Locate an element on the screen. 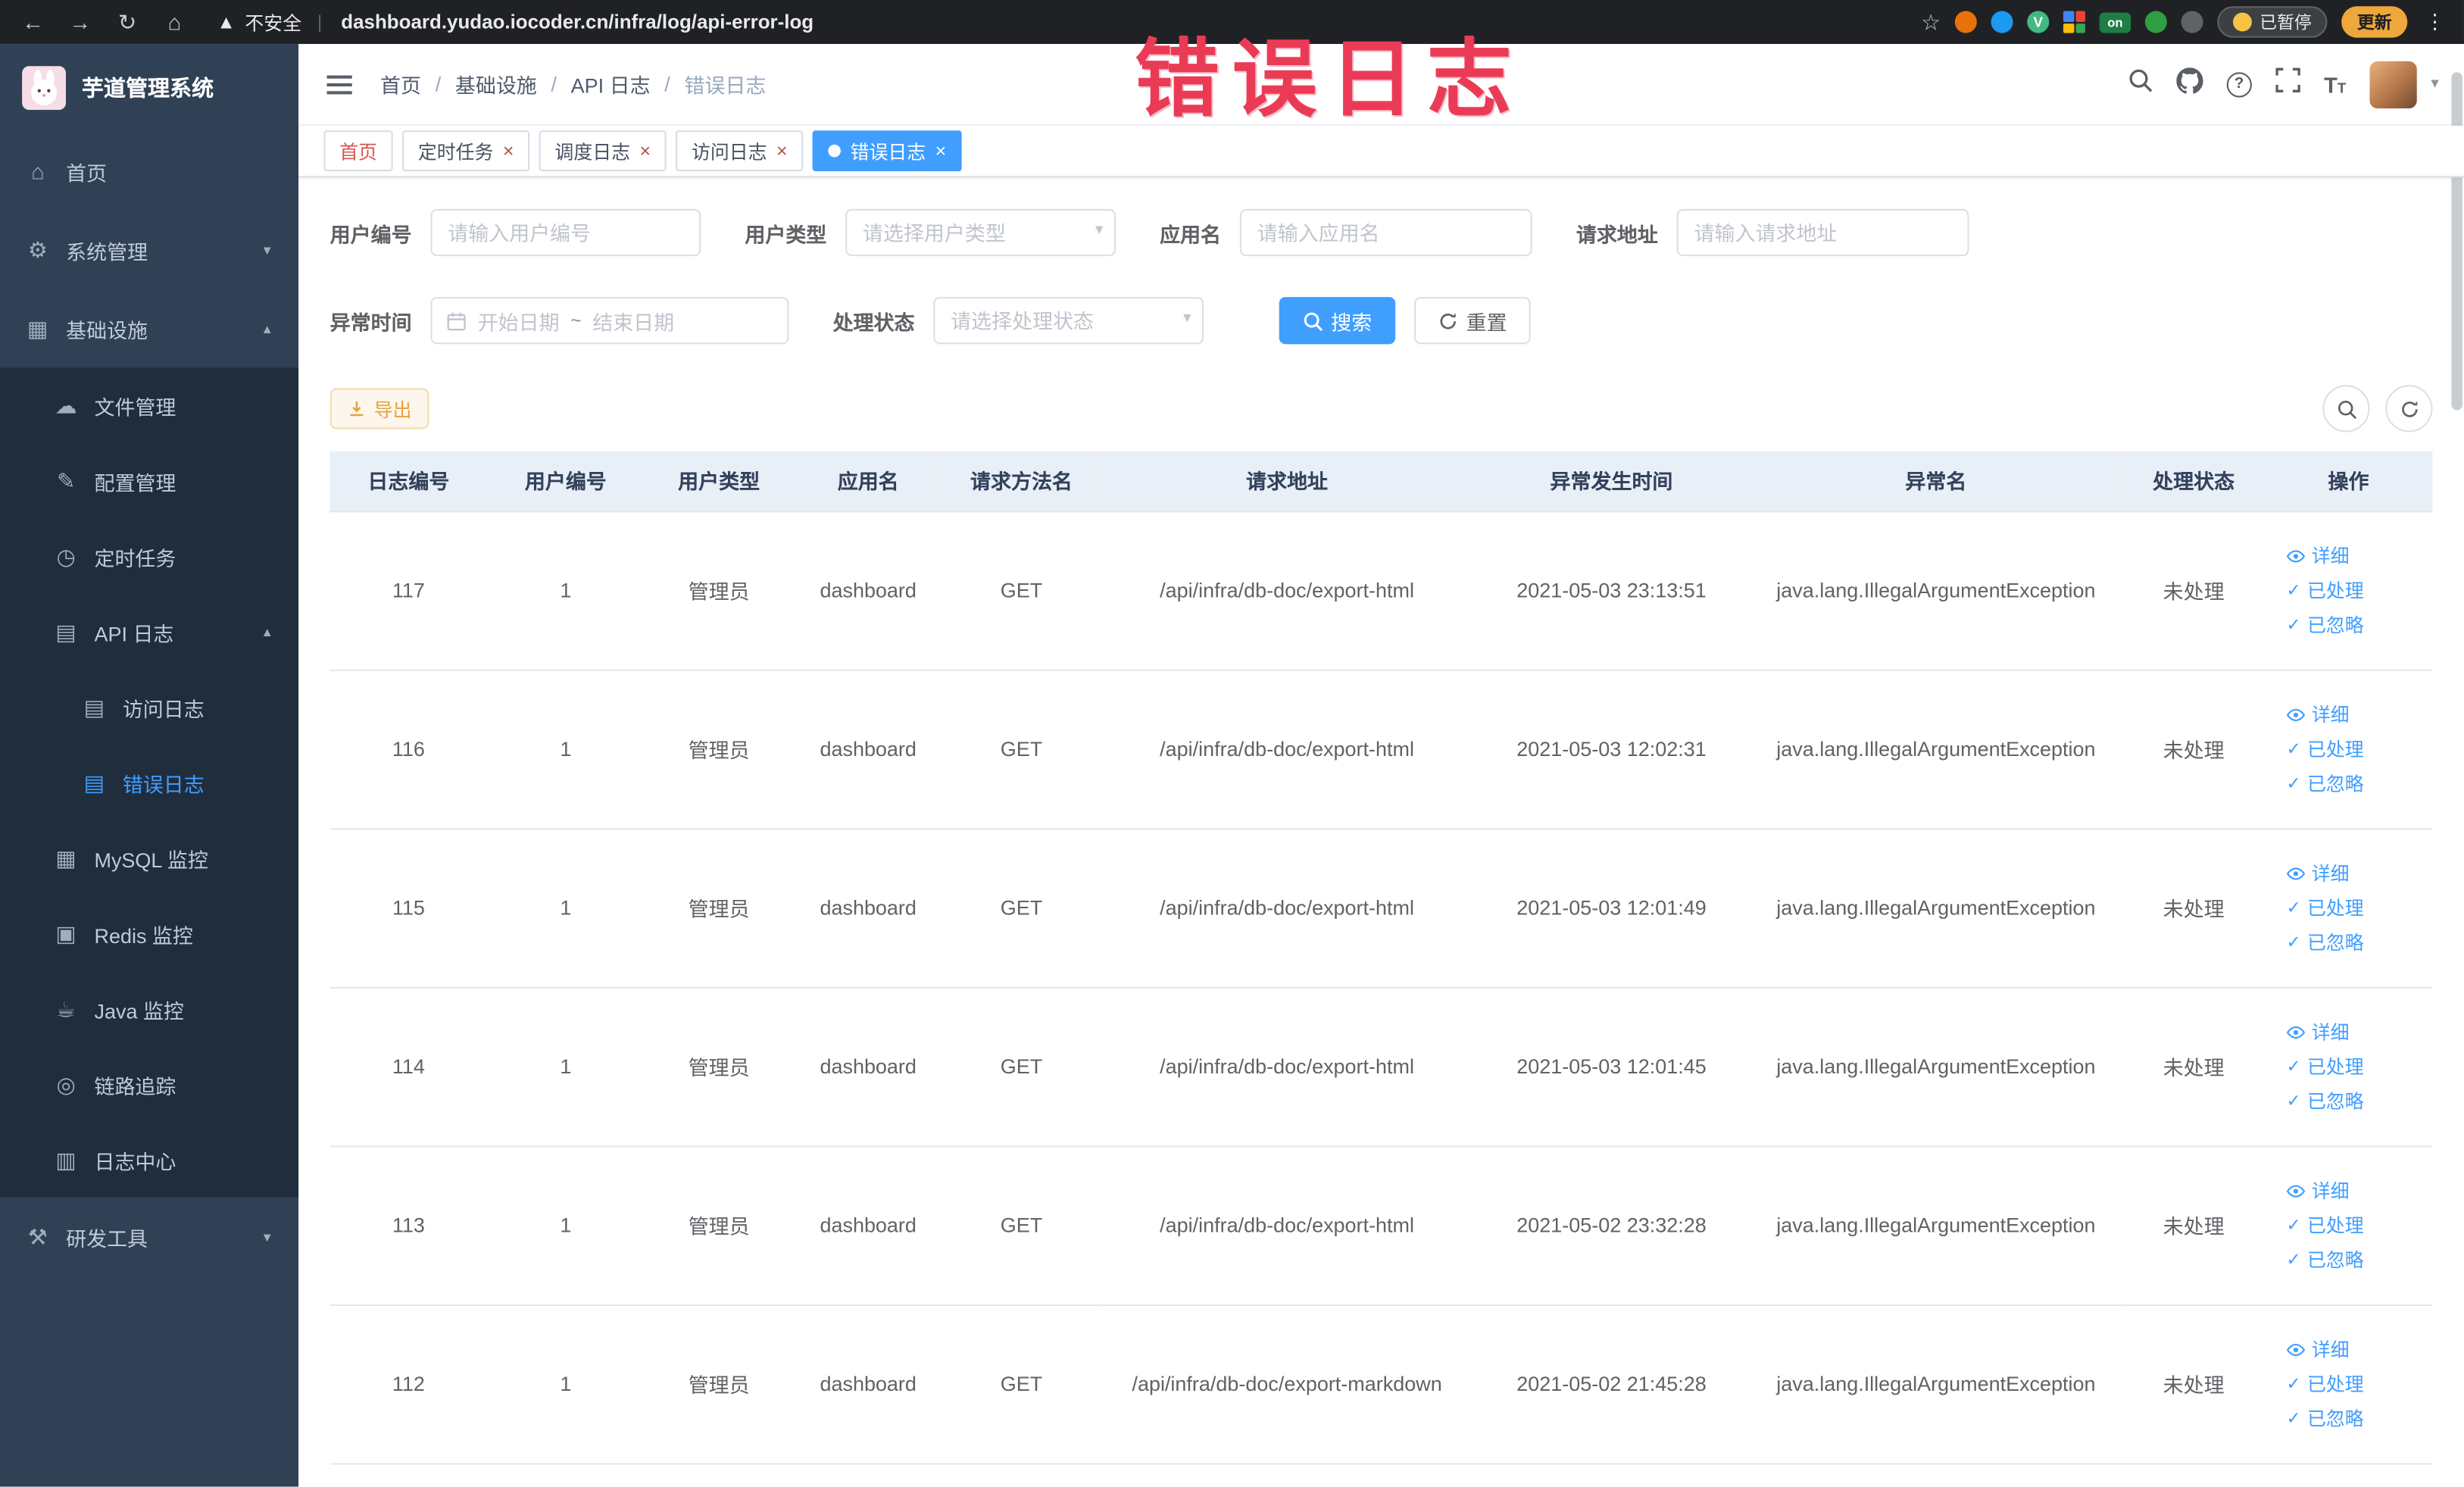 This screenshot has height=1487, width=2464. home-icon: ⌂ is located at coordinates (174, 21).